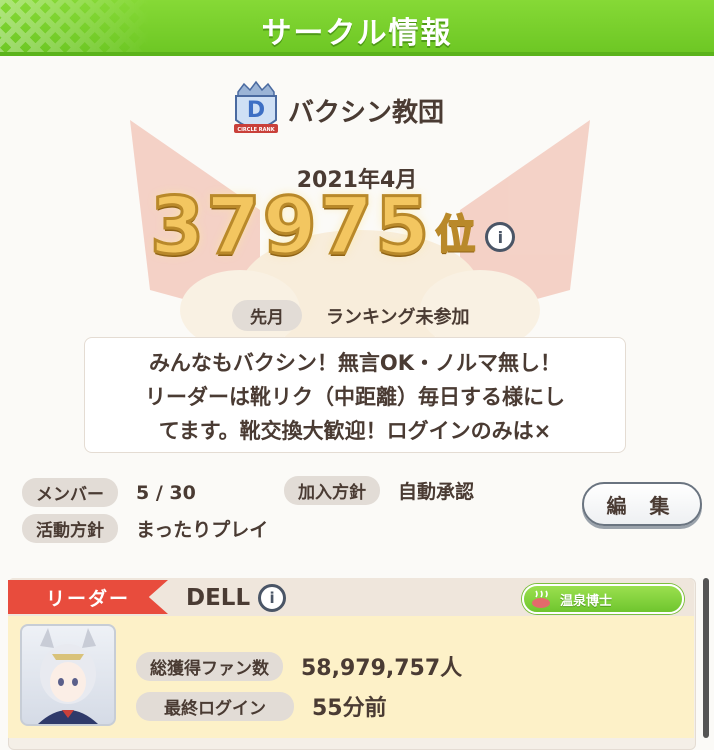  Describe the element at coordinates (218, 598) in the screenshot. I see `leader-name: DELL` at that location.